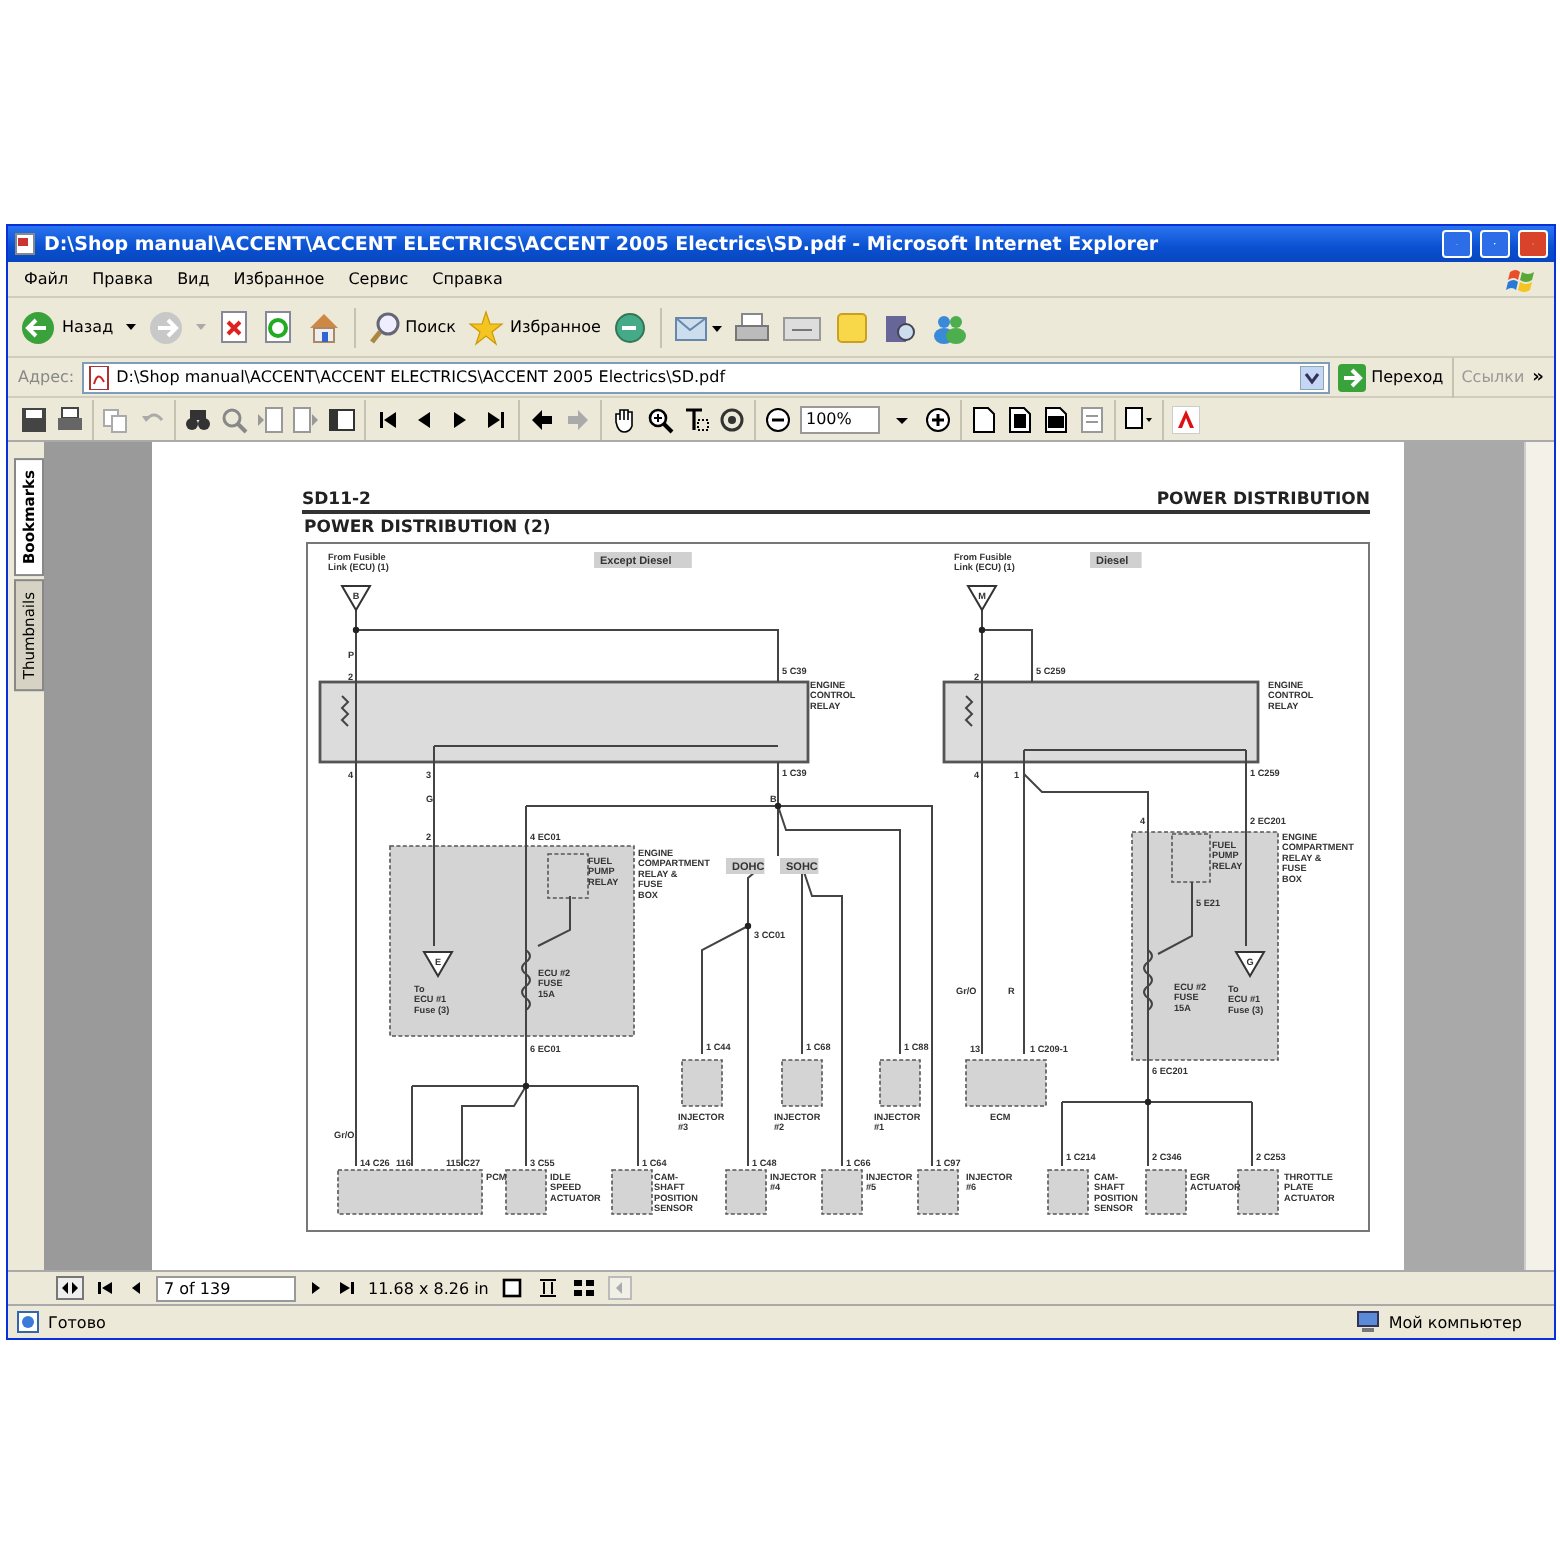  I want to click on favorites-button: Избранное, so click(534, 327).